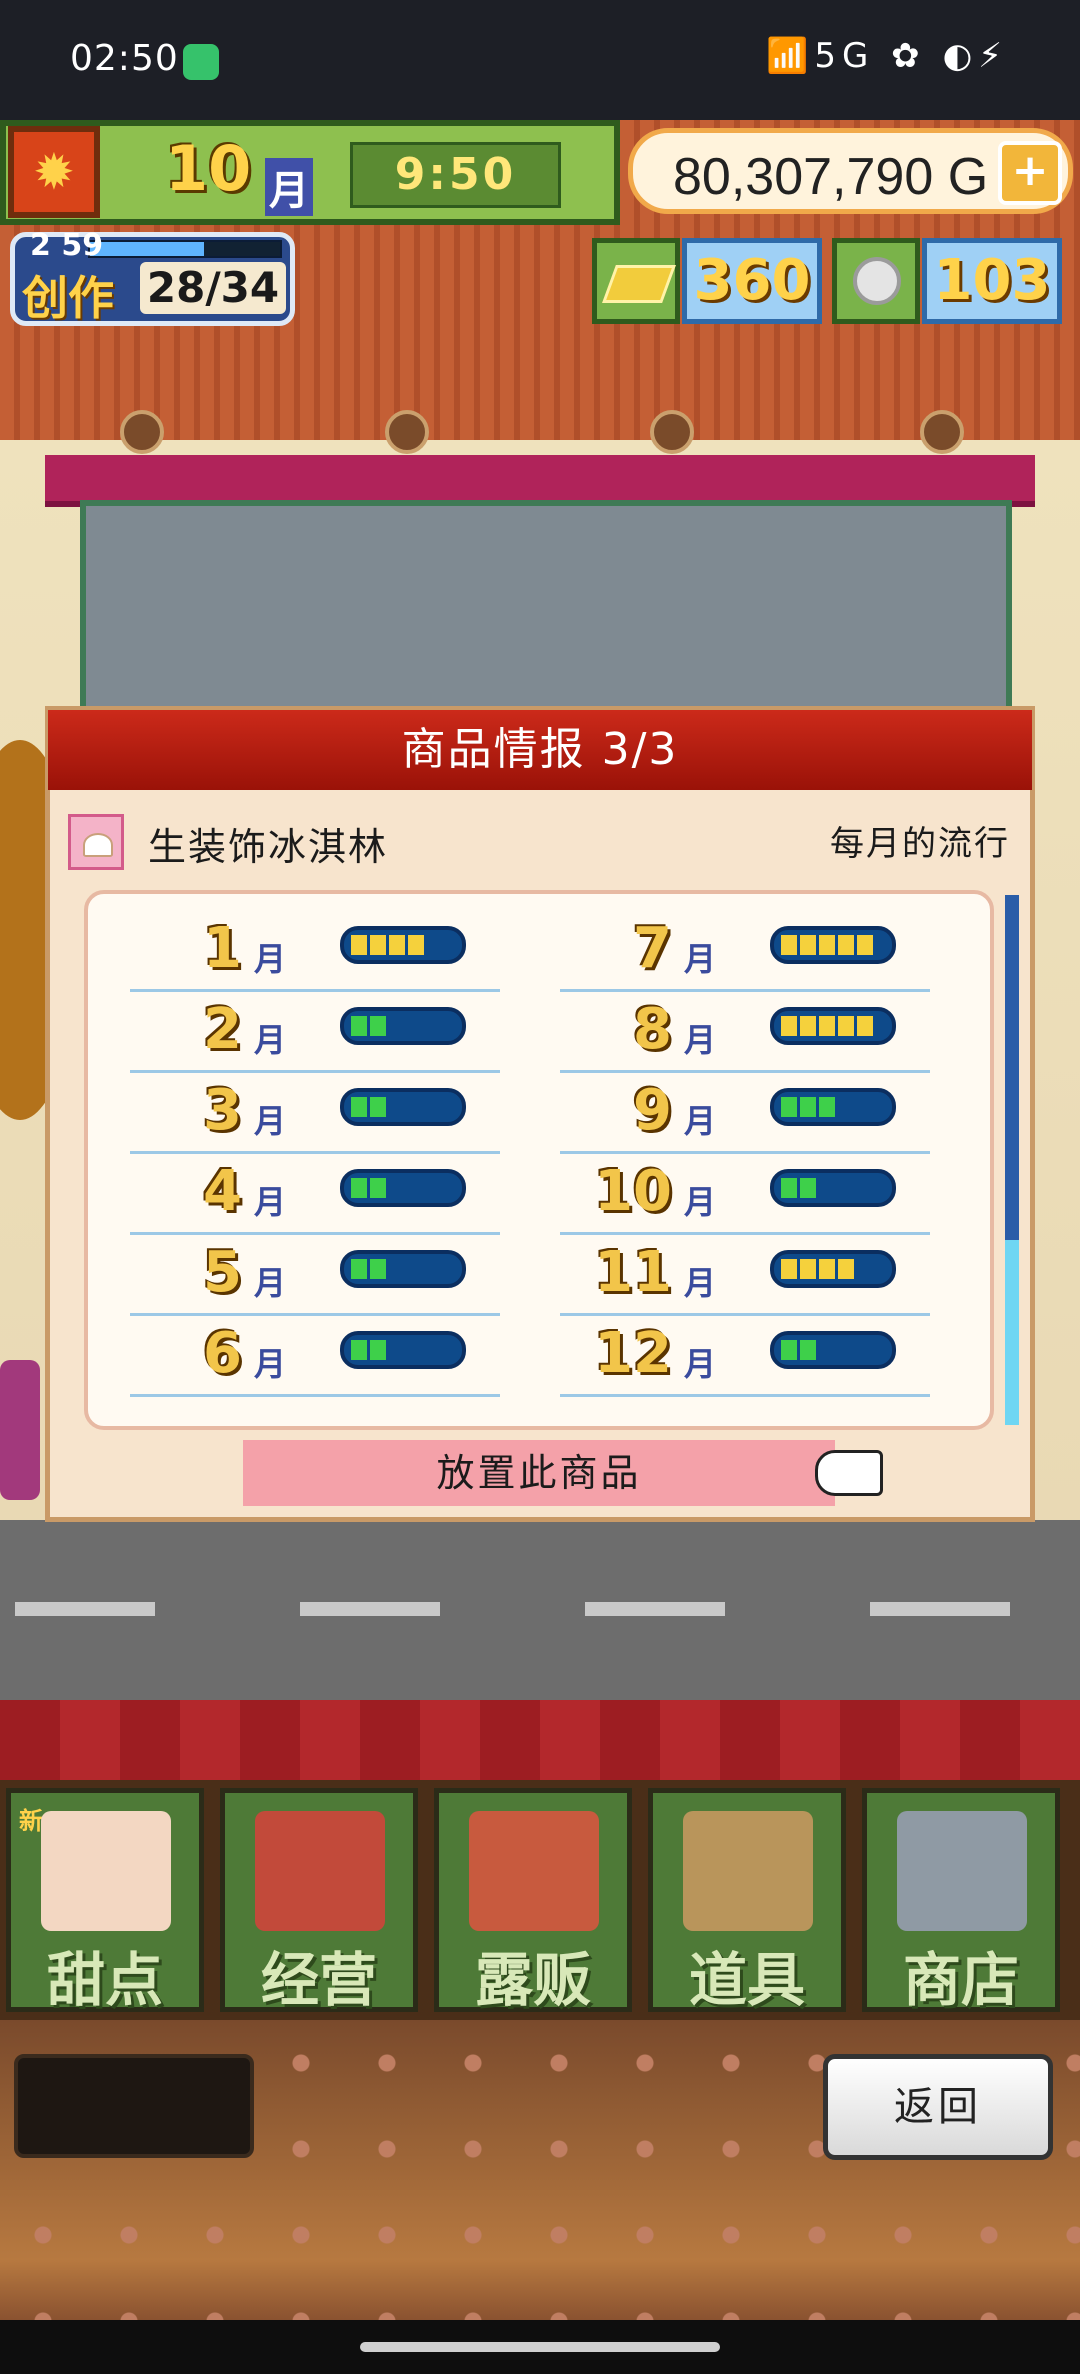 Image resolution: width=1080 pixels, height=2374 pixels. Describe the element at coordinates (540, 2347) in the screenshot. I see `home-indicator` at that location.